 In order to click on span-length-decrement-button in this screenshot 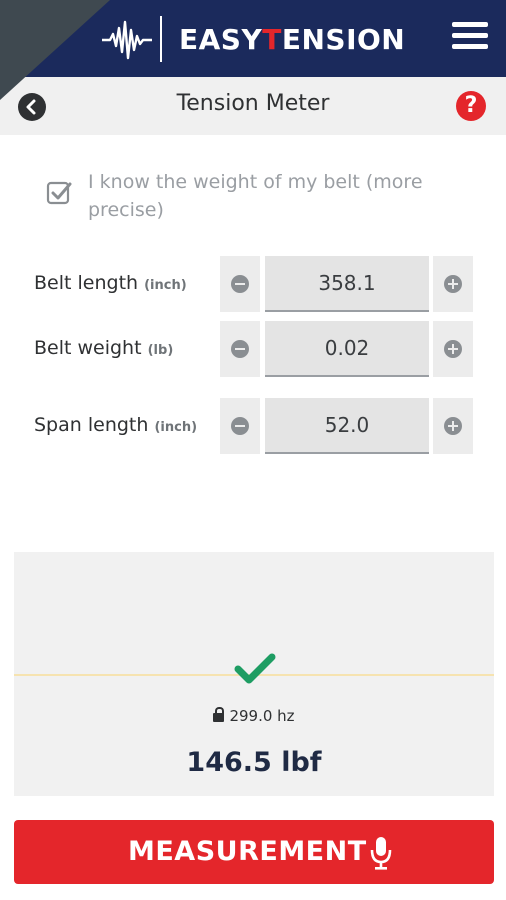, I will do `click(240, 426)`.